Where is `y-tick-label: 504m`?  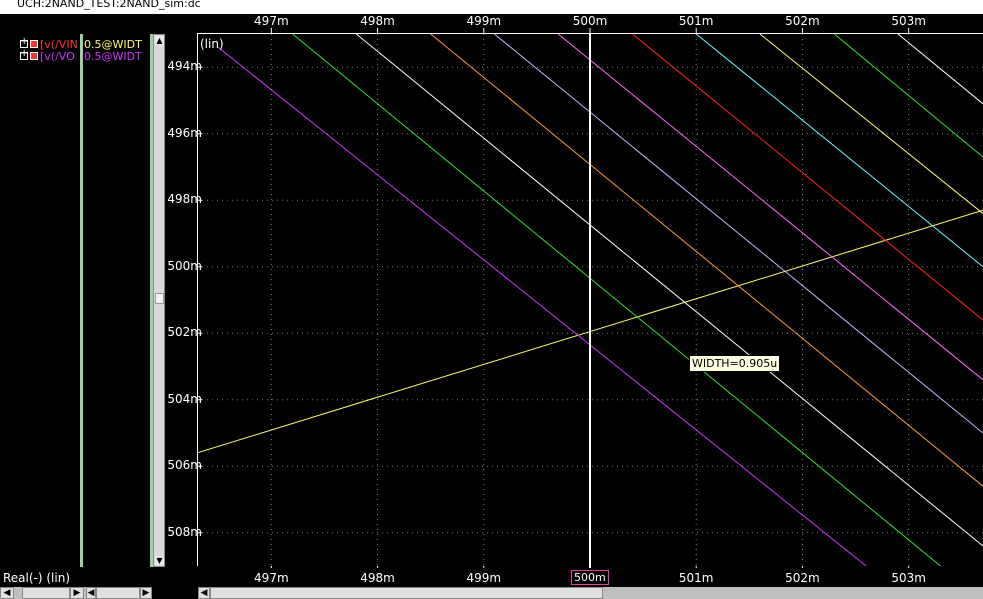
y-tick-label: 504m is located at coordinates (184, 398).